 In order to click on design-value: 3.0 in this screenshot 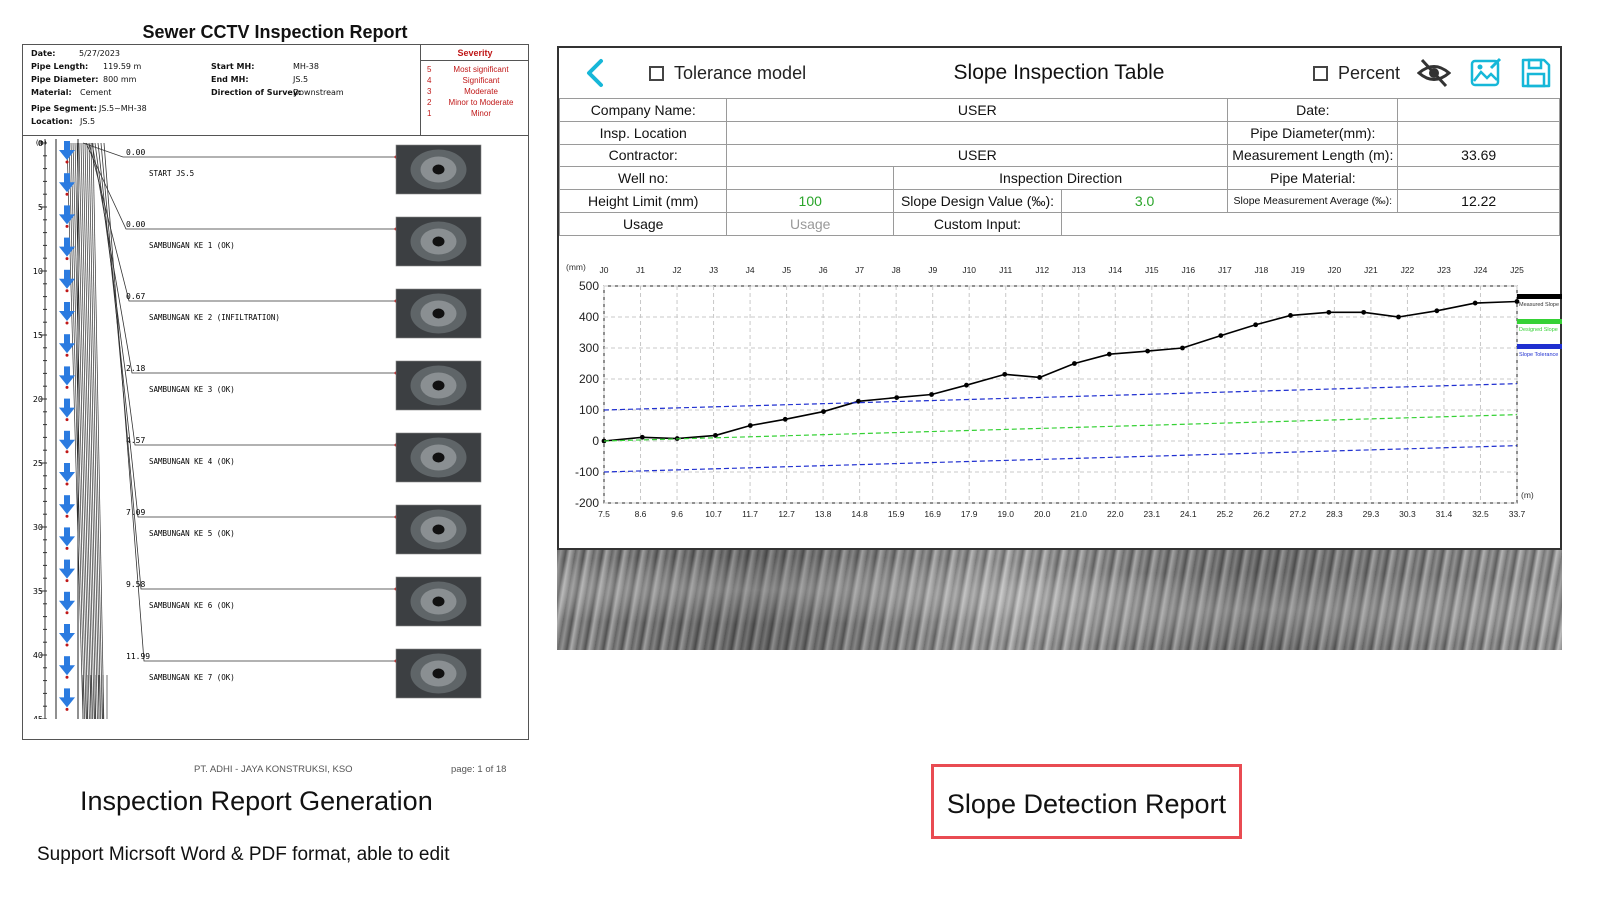, I will do `click(1144, 201)`.